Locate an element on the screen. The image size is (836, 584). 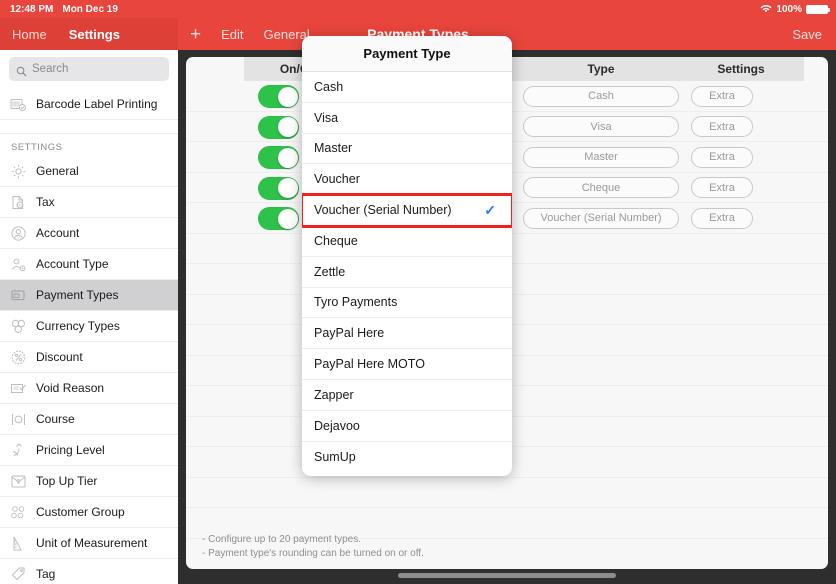
sidebar-item-unit-of-measurement: Unit of Measurement is located at coordinates (89, 543).